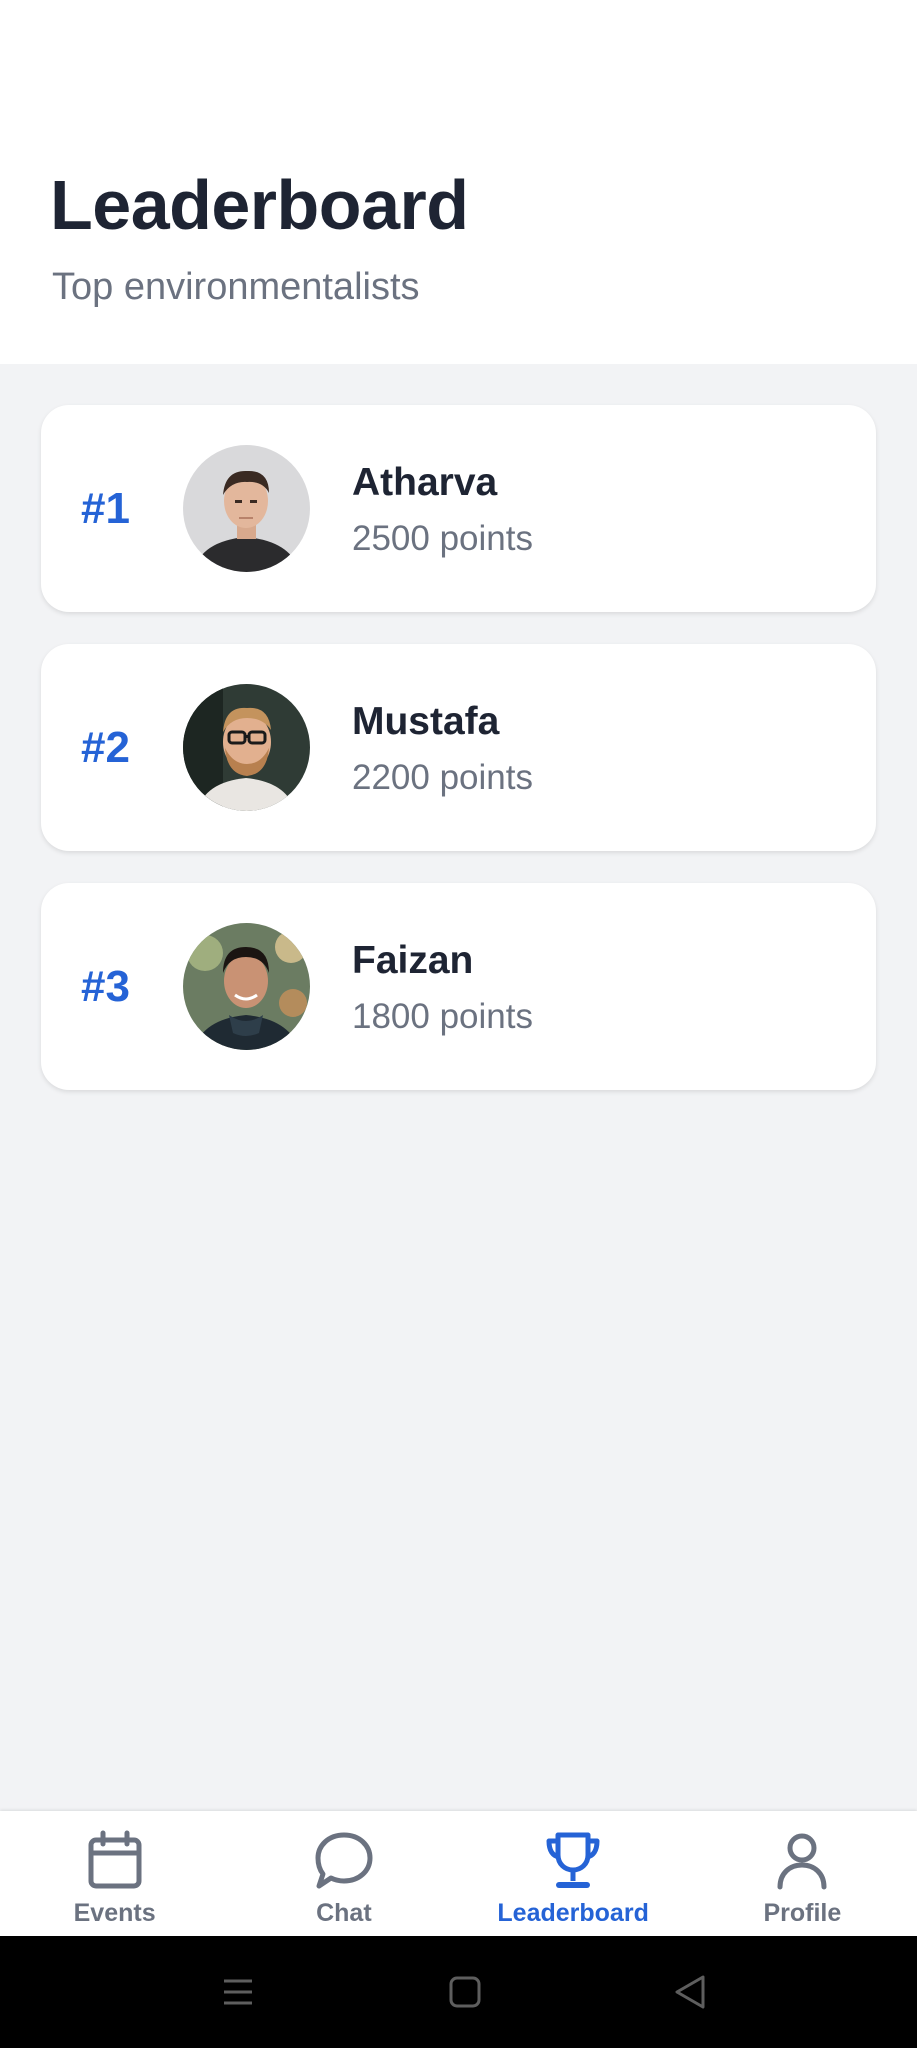 The width and height of the screenshot is (917, 2048). I want to click on nav-item-chat: Chat, so click(343, 1873).